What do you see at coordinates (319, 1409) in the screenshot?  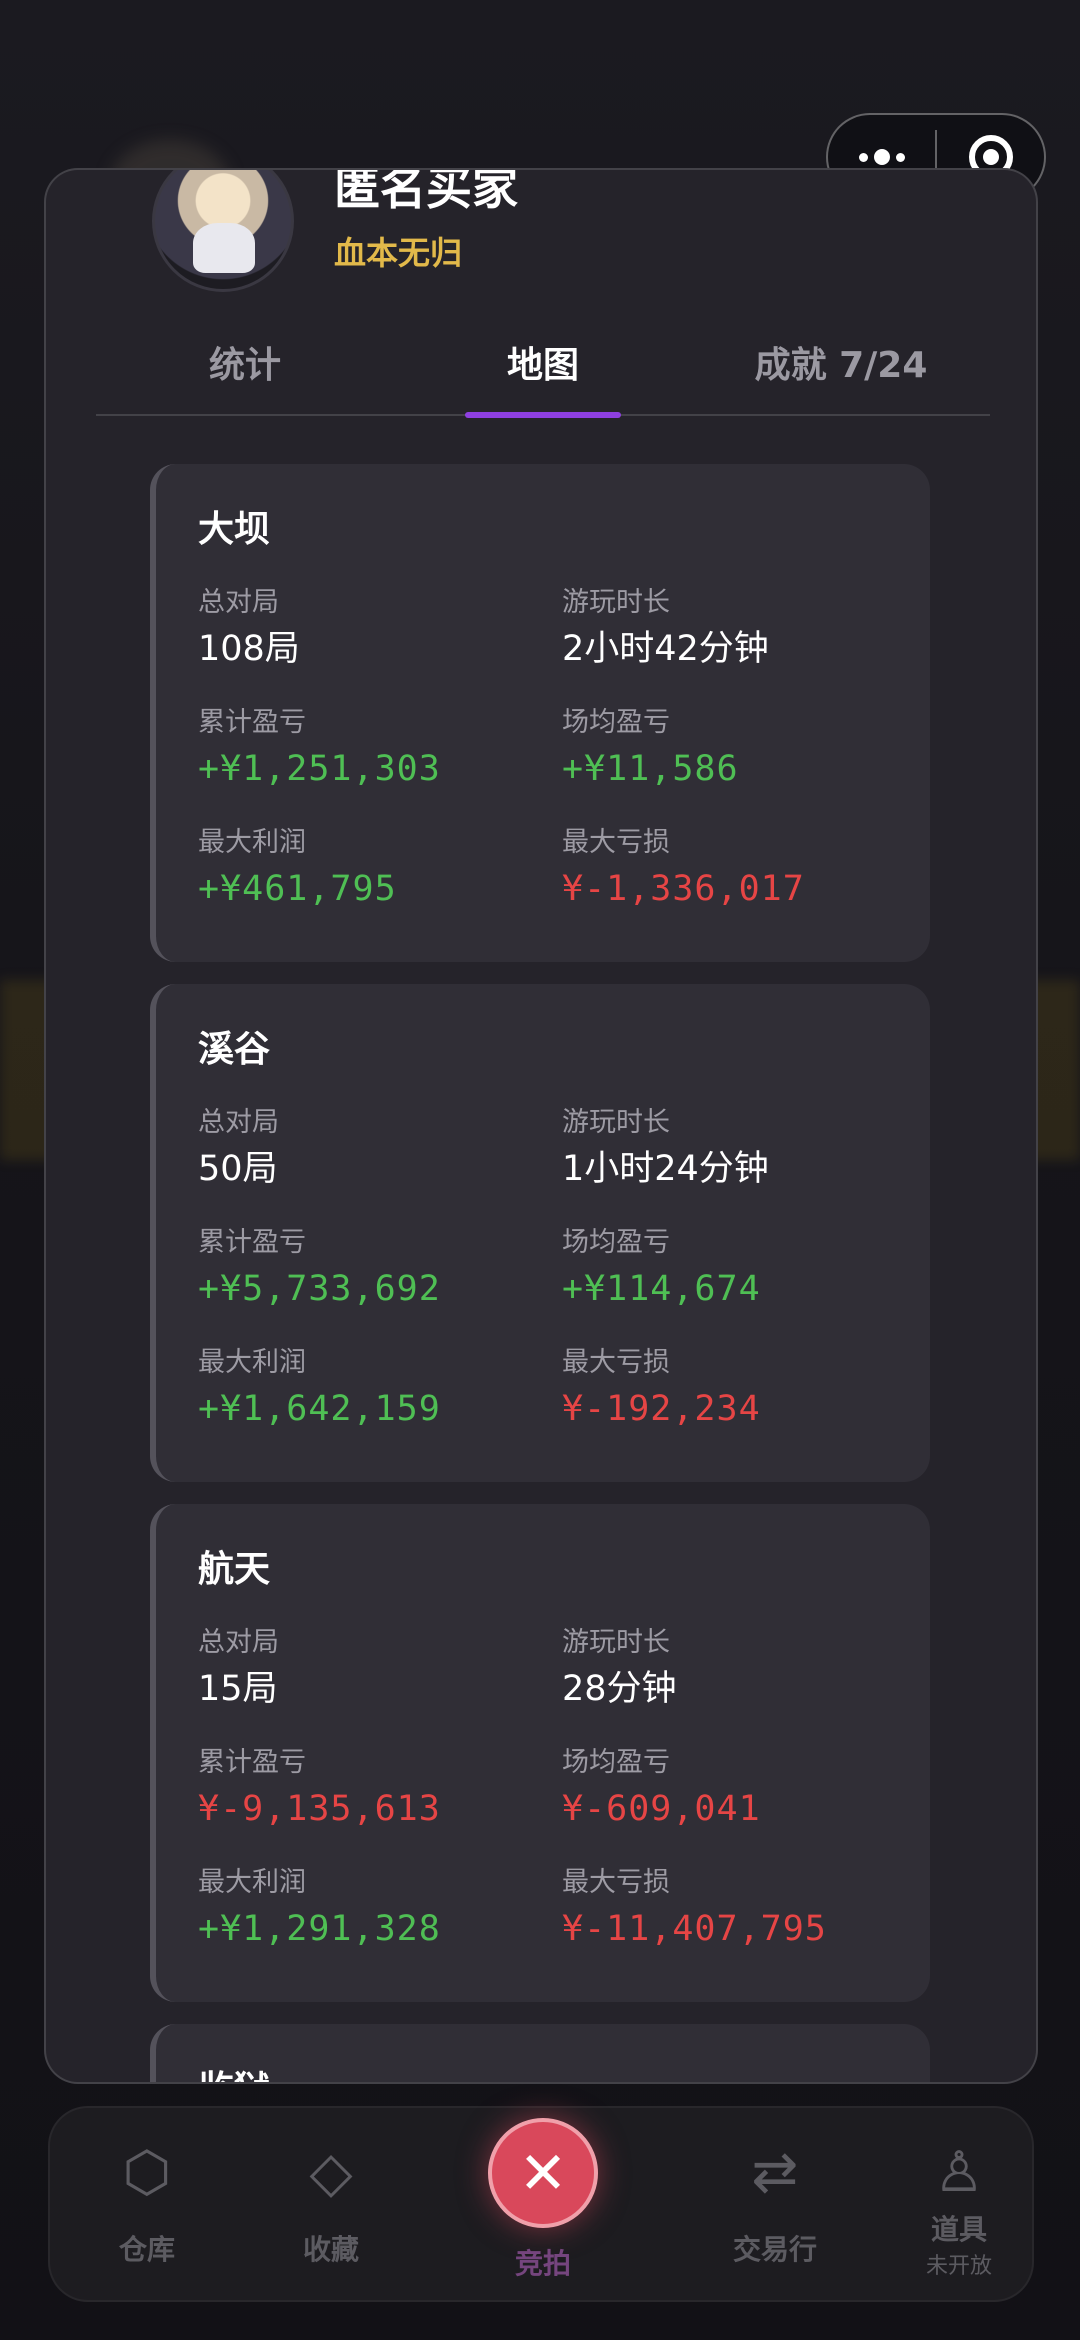 I see `max-profit-value: +¥1,642,159` at bounding box center [319, 1409].